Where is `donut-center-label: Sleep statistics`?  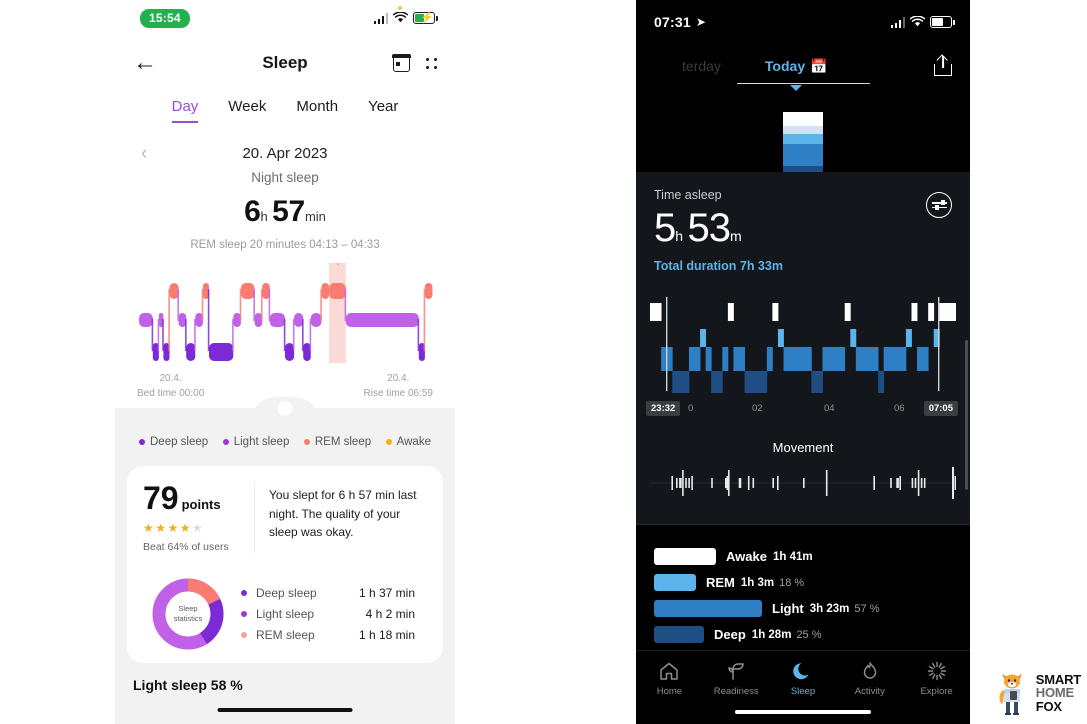 donut-center-label: Sleep statistics is located at coordinates (188, 613).